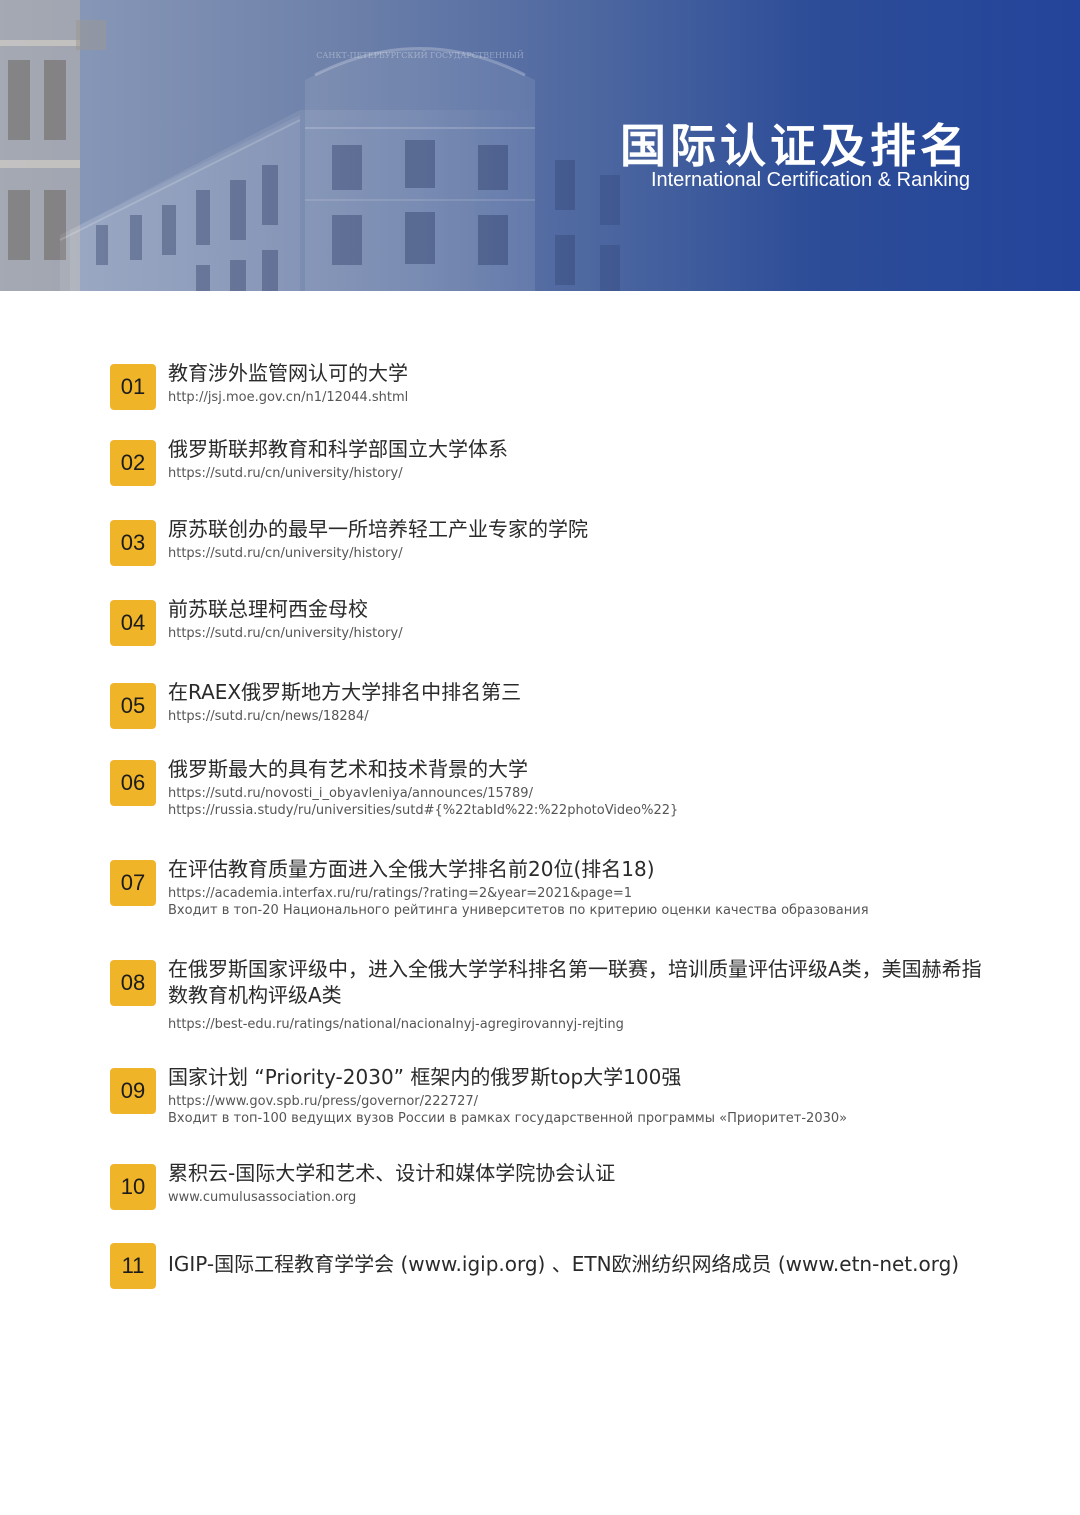 The image size is (1080, 1515). Describe the element at coordinates (338, 449) in the screenshot. I see `item-title: 俄罗斯联邦教育和科学部国立大学体系` at that location.